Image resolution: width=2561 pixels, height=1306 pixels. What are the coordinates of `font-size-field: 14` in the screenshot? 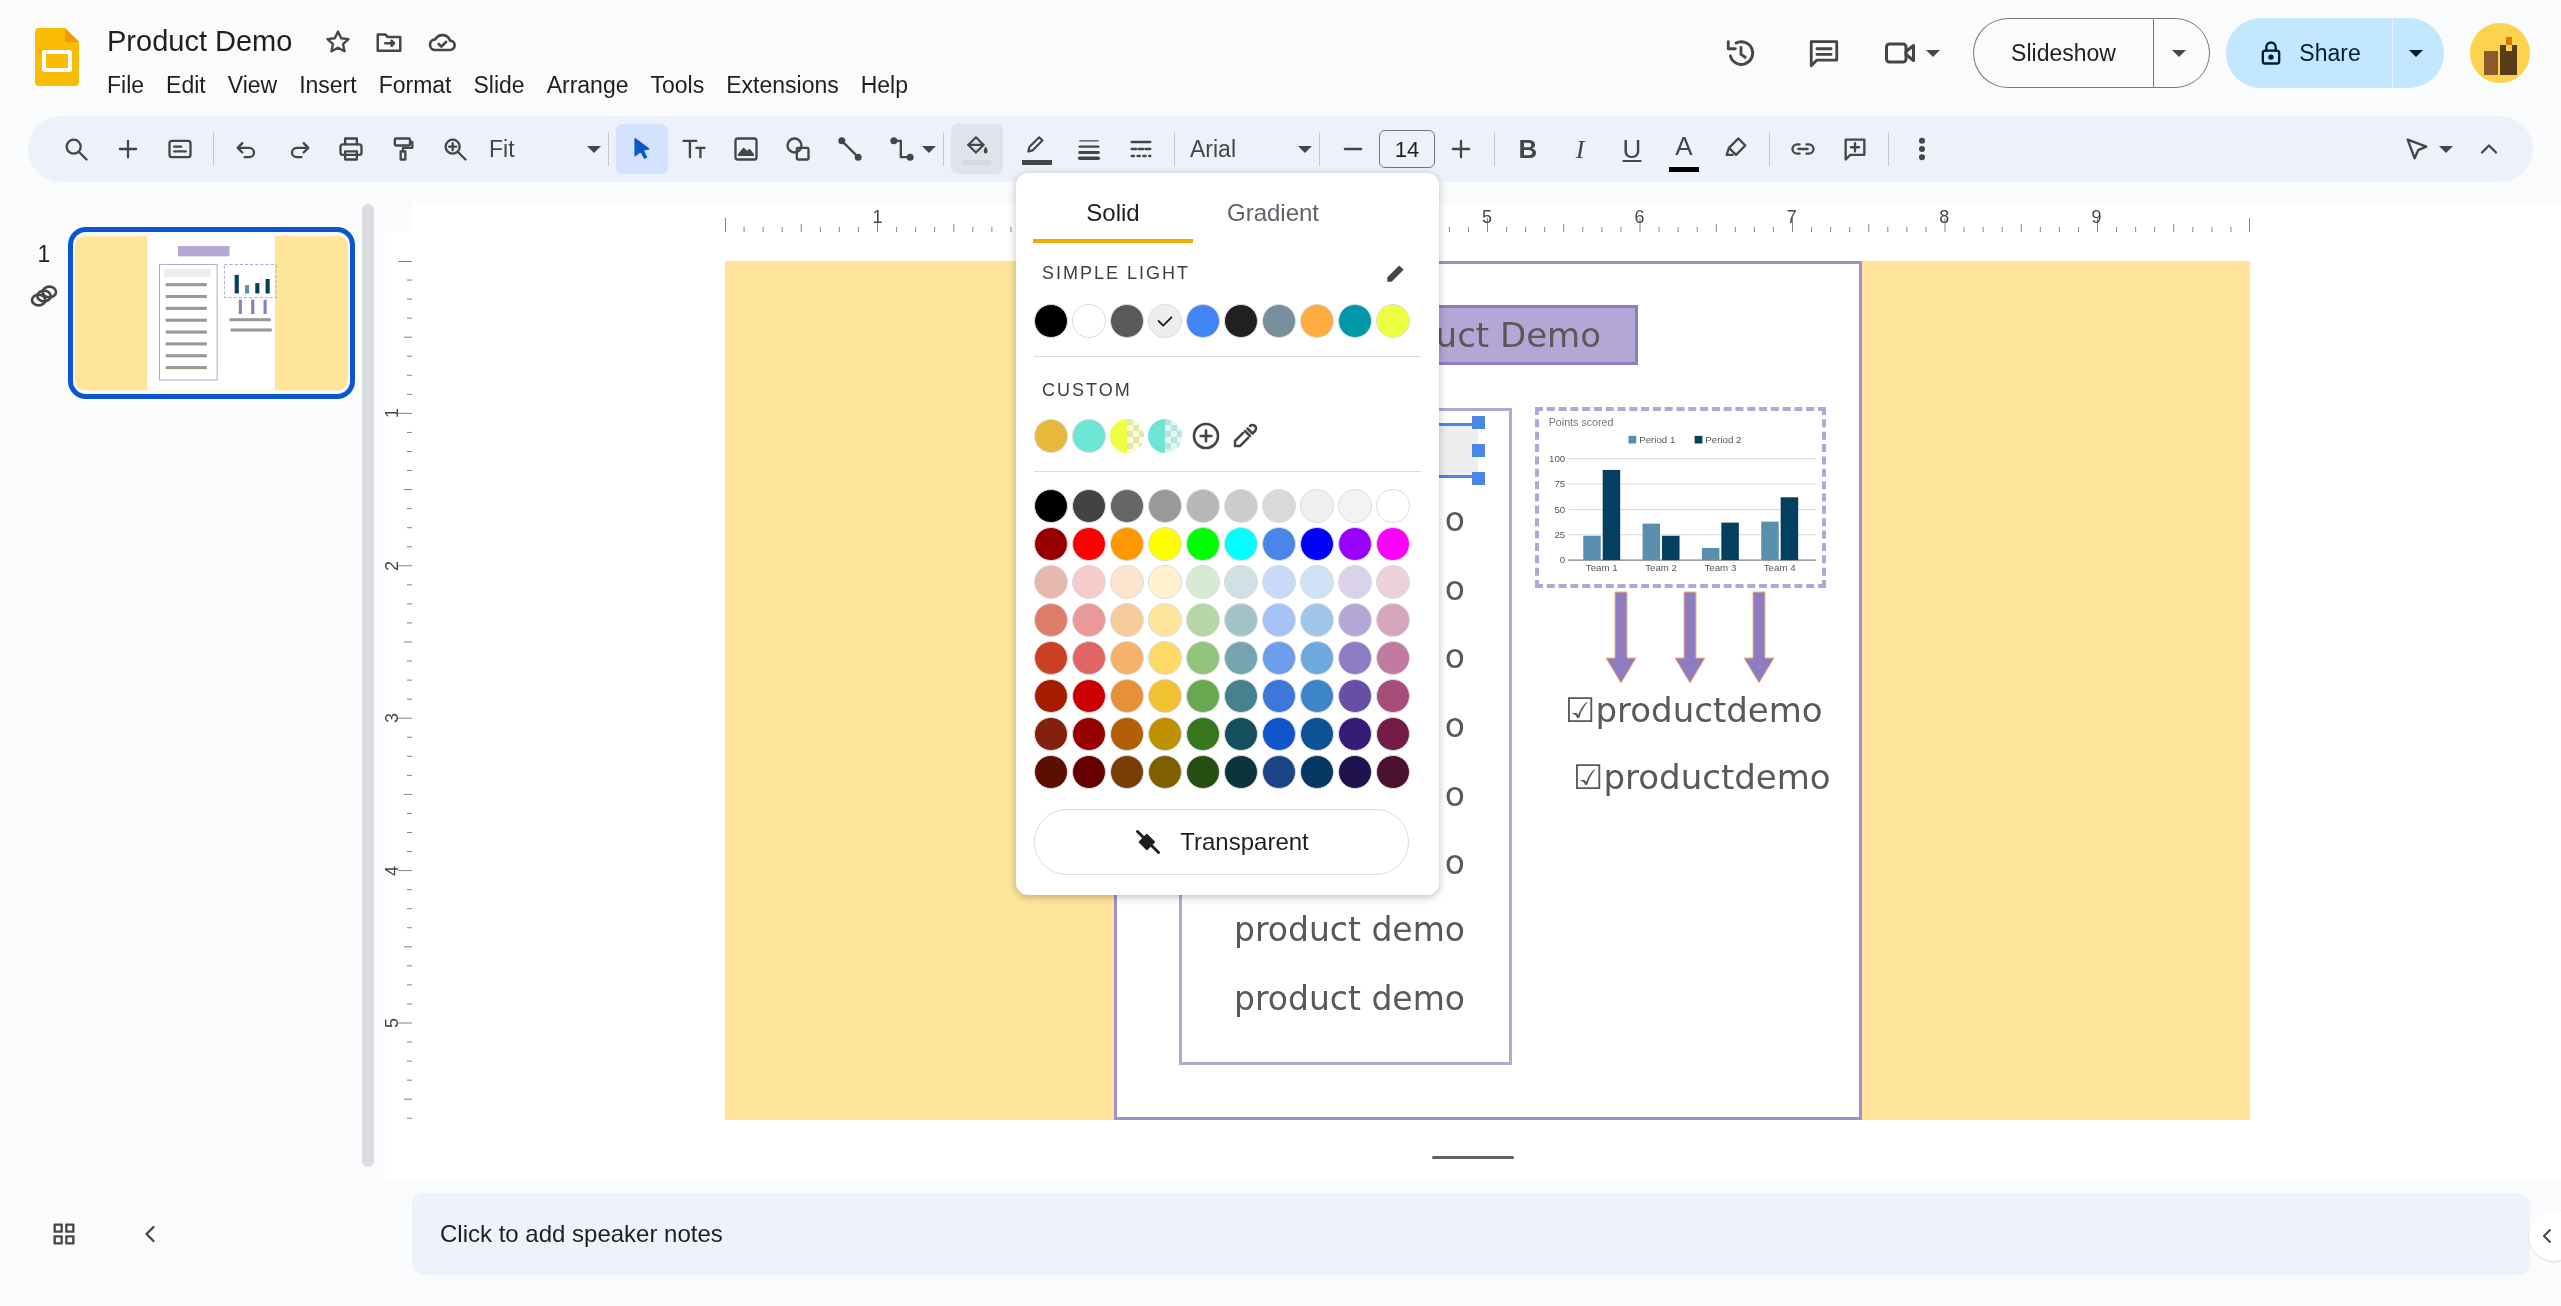 It's located at (1407, 149).